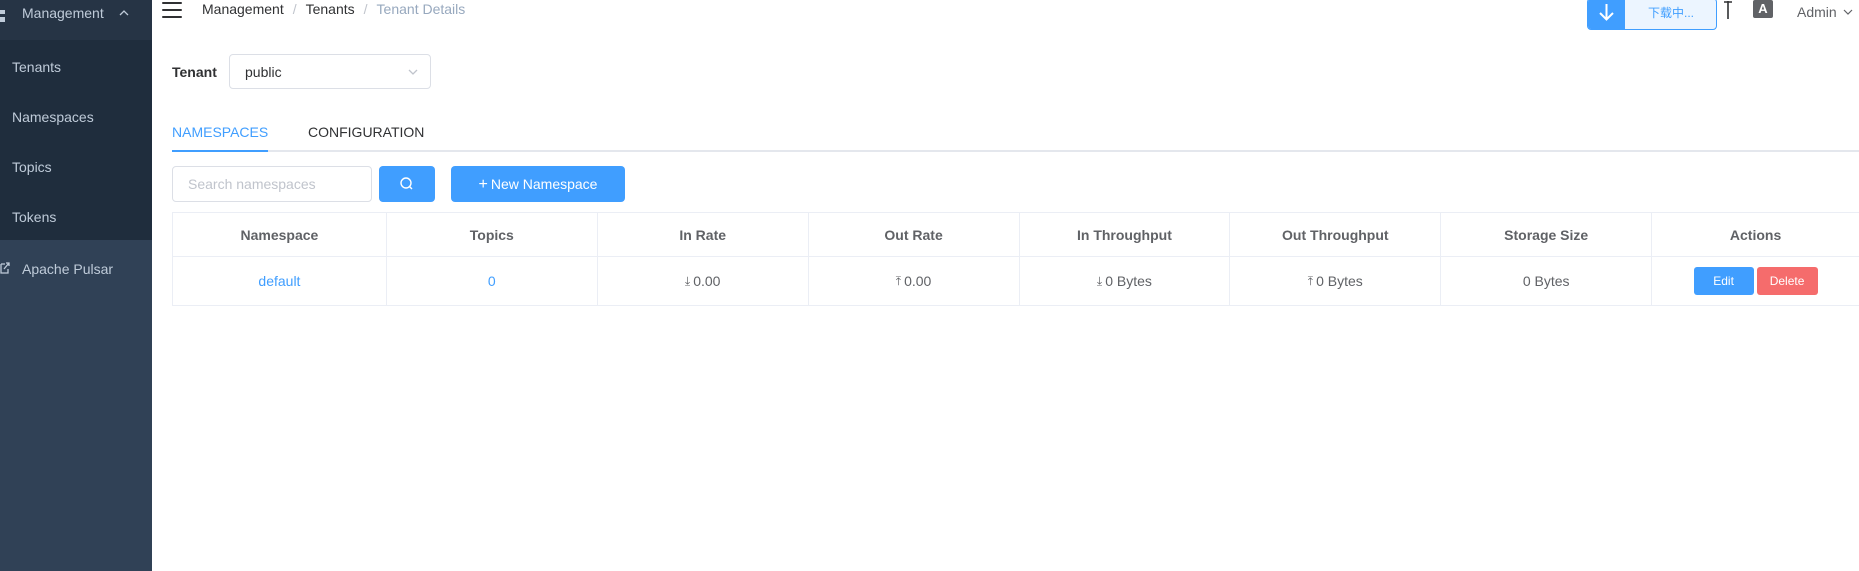 This screenshot has height=571, width=1859. I want to click on plus-icon: +, so click(483, 184).